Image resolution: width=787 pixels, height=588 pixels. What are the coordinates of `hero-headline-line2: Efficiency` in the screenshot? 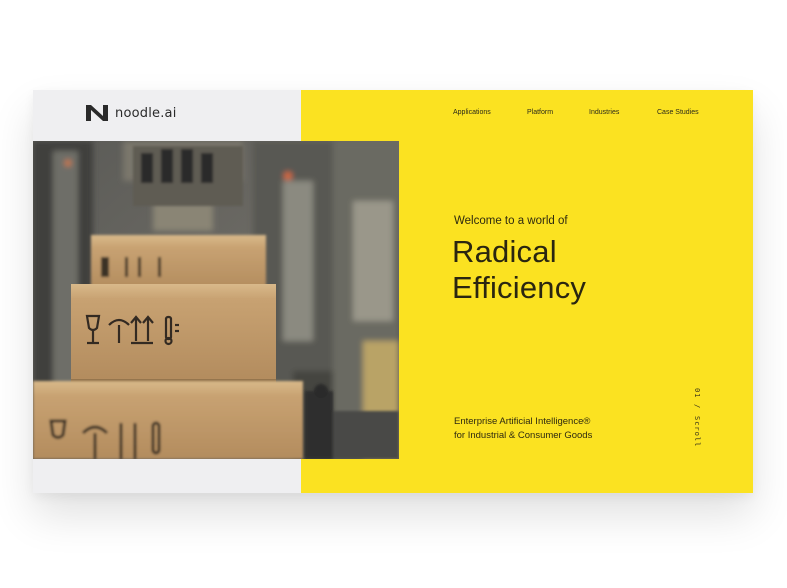 It's located at (519, 287).